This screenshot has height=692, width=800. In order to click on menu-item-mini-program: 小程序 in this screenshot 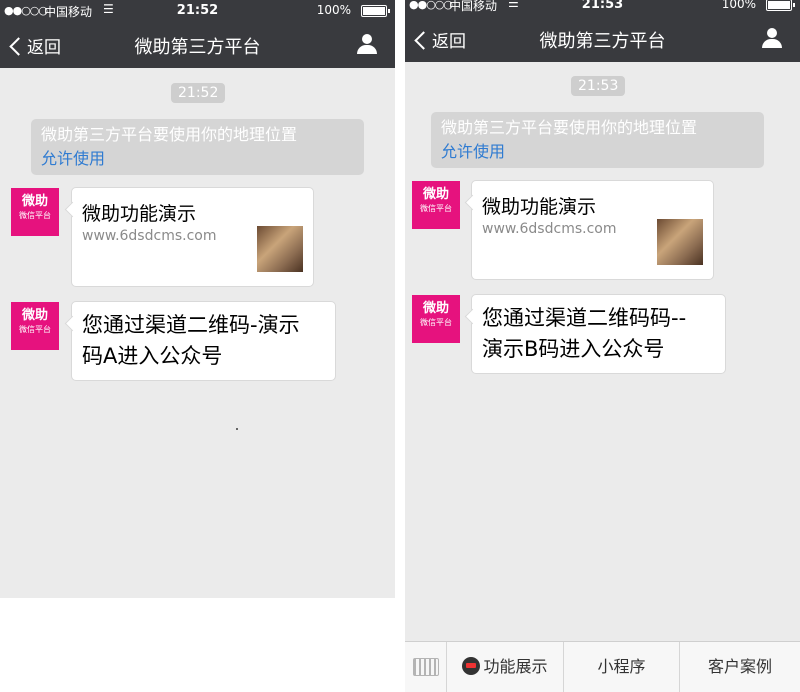, I will do `click(622, 667)`.